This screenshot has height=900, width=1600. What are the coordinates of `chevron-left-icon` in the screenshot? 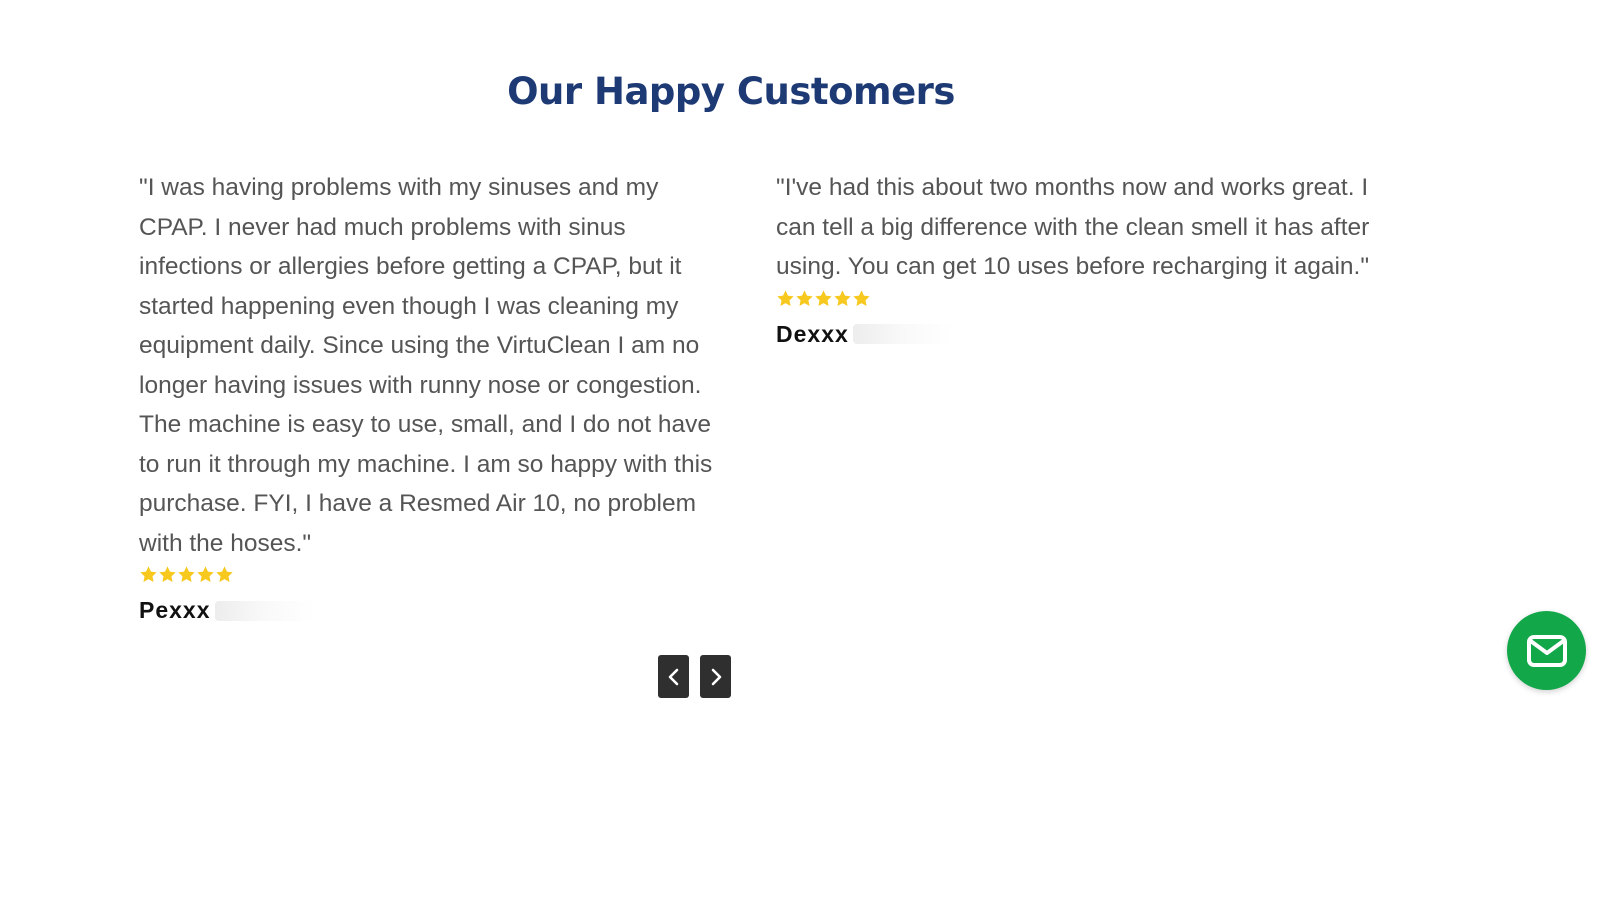 It's located at (674, 677).